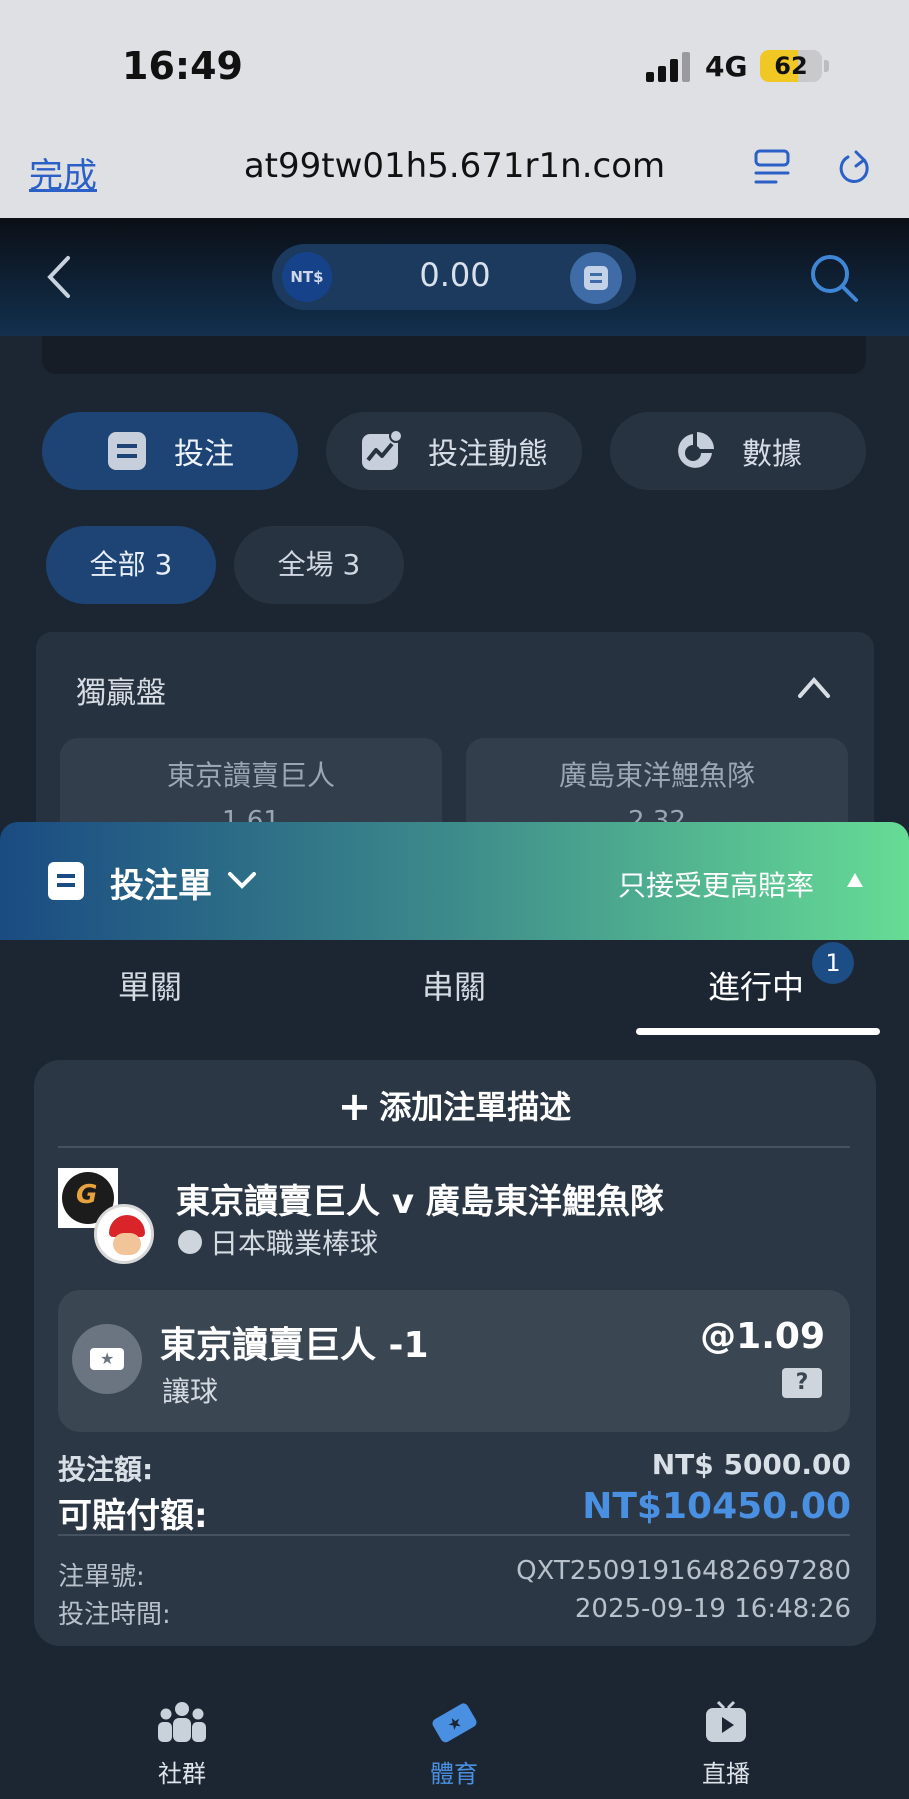 This screenshot has width=909, height=1799. Describe the element at coordinates (454, 1723) in the screenshot. I see `sports-ticket-icon: ★` at that location.